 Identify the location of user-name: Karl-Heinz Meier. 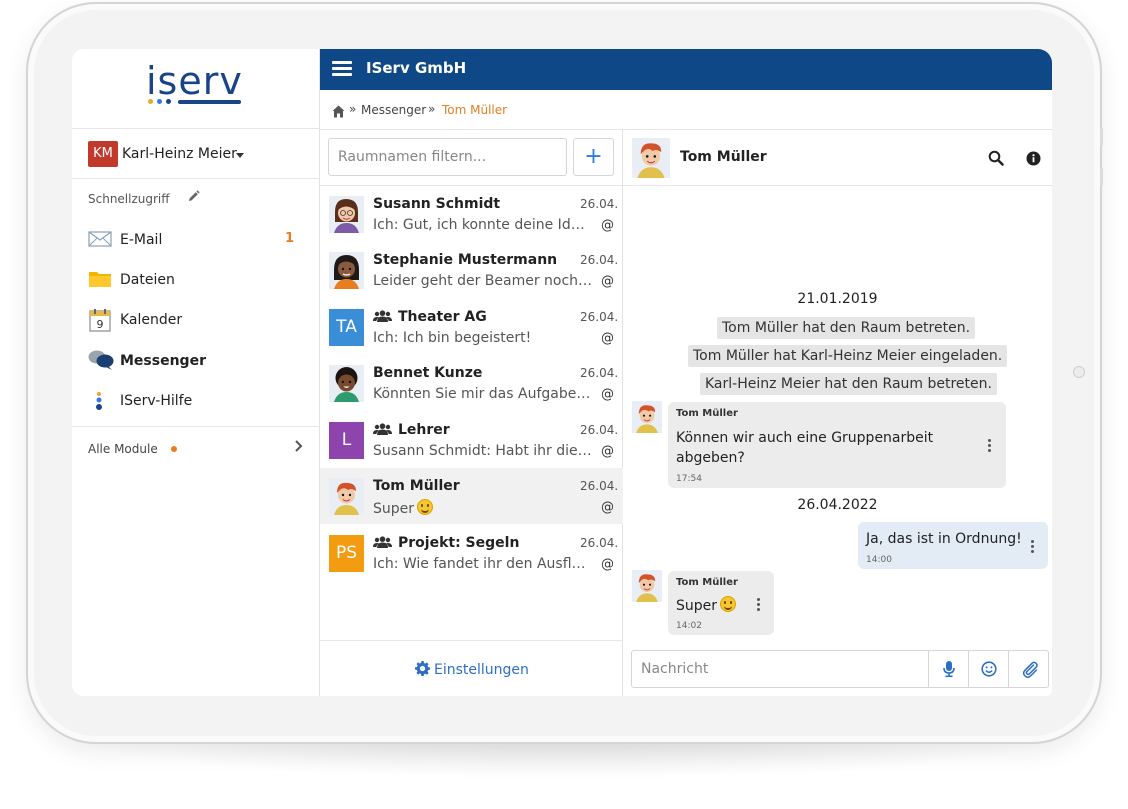
(179, 154).